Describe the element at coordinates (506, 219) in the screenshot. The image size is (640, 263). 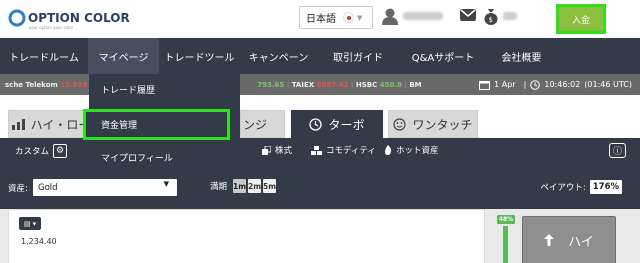
I see `sentiment-percent: 48%` at that location.